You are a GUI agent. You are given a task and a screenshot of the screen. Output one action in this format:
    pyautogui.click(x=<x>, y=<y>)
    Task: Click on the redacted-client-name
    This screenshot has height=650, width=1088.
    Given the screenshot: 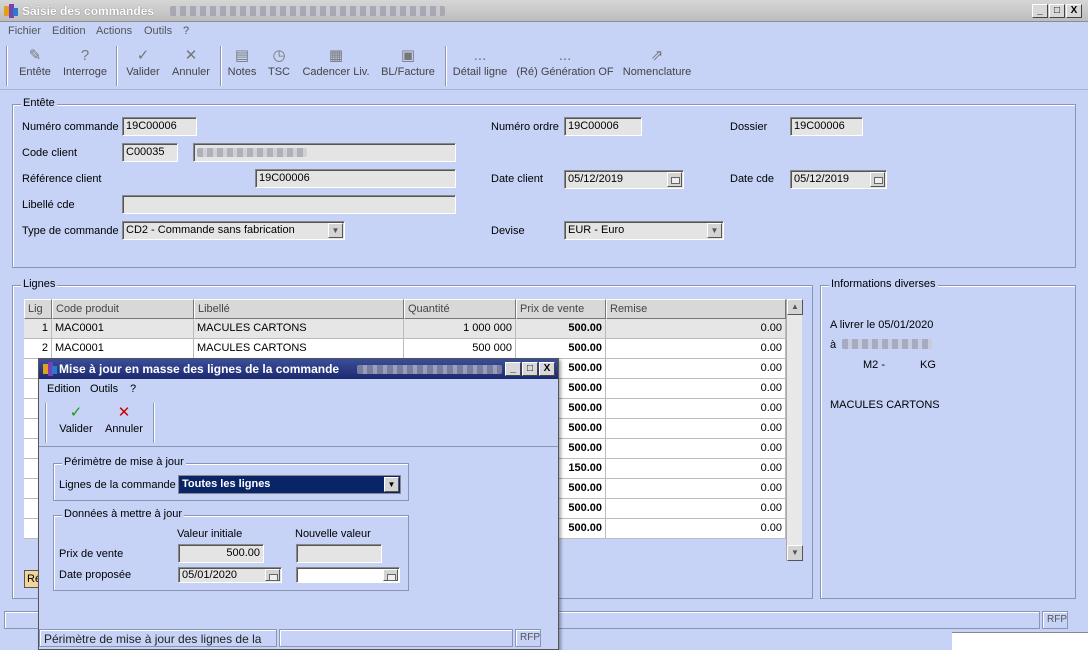 What is the action you would take?
    pyautogui.click(x=252, y=152)
    